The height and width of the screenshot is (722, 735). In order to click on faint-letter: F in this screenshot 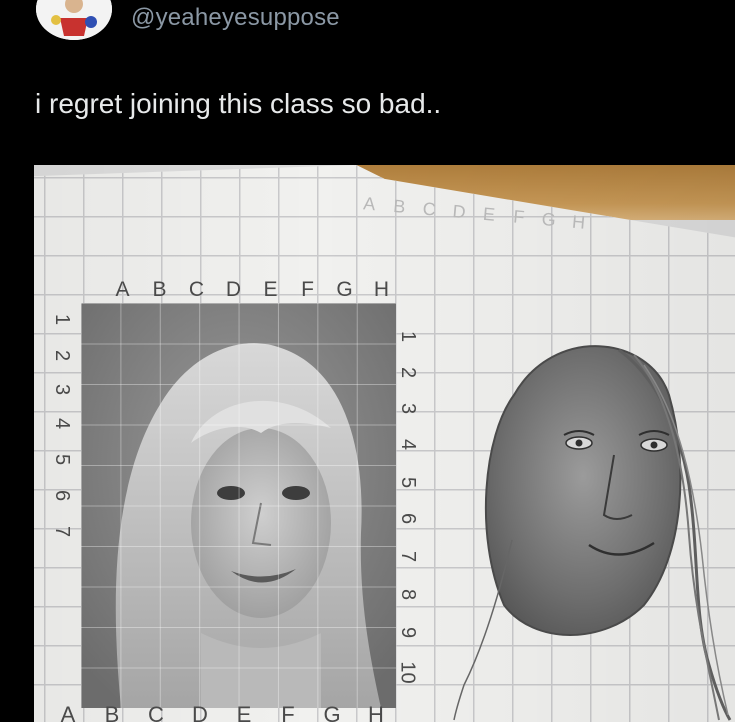, I will do `click(519, 217)`.